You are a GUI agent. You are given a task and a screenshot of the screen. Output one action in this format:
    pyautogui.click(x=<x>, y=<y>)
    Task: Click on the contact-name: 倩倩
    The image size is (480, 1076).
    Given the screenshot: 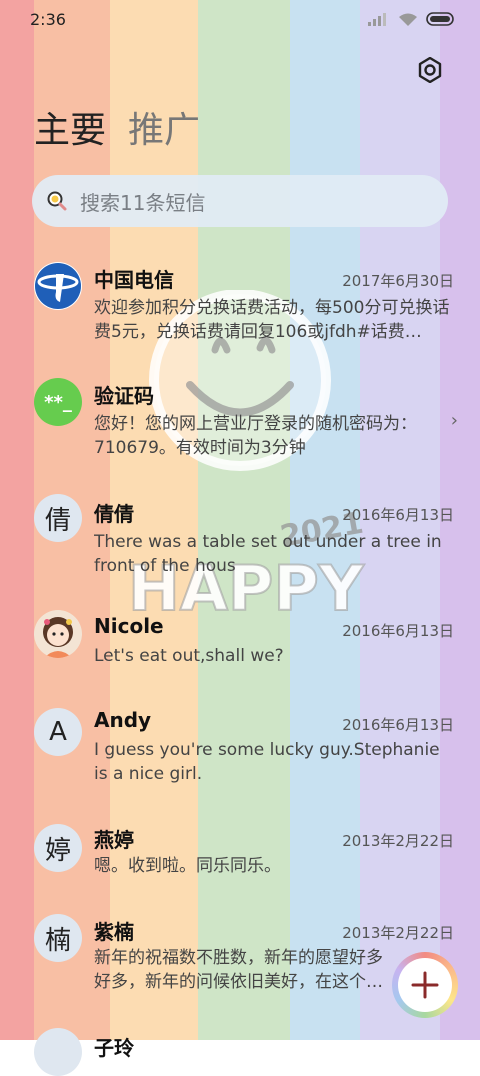 What is the action you would take?
    pyautogui.click(x=114, y=514)
    